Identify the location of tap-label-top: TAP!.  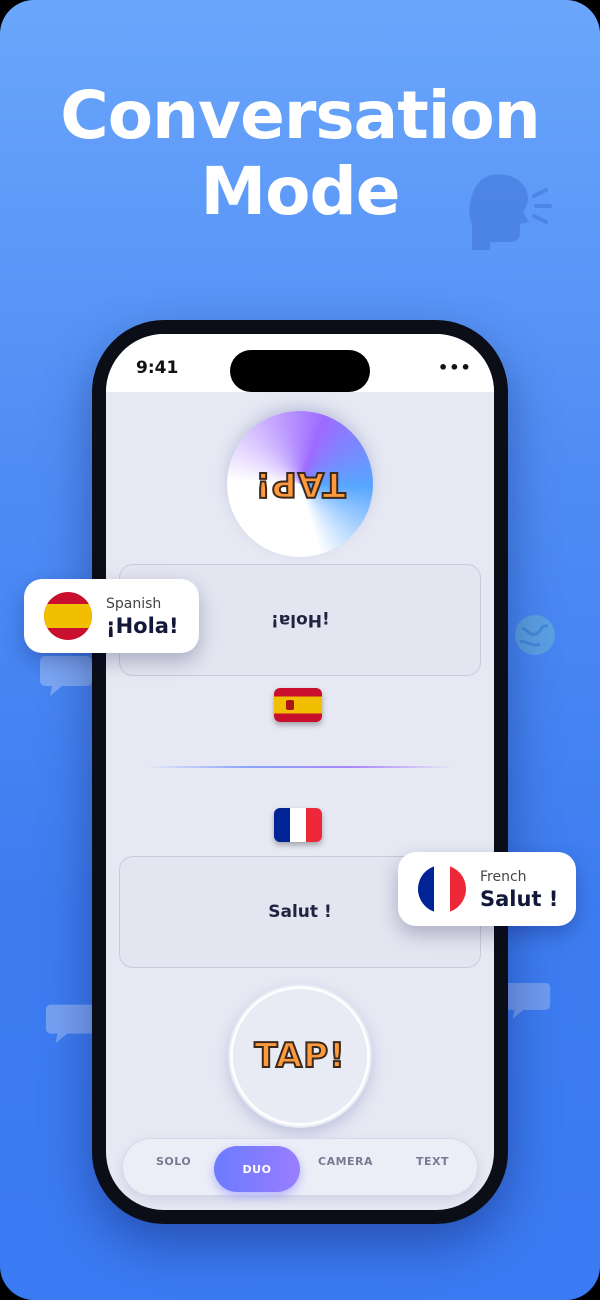
(299, 484).